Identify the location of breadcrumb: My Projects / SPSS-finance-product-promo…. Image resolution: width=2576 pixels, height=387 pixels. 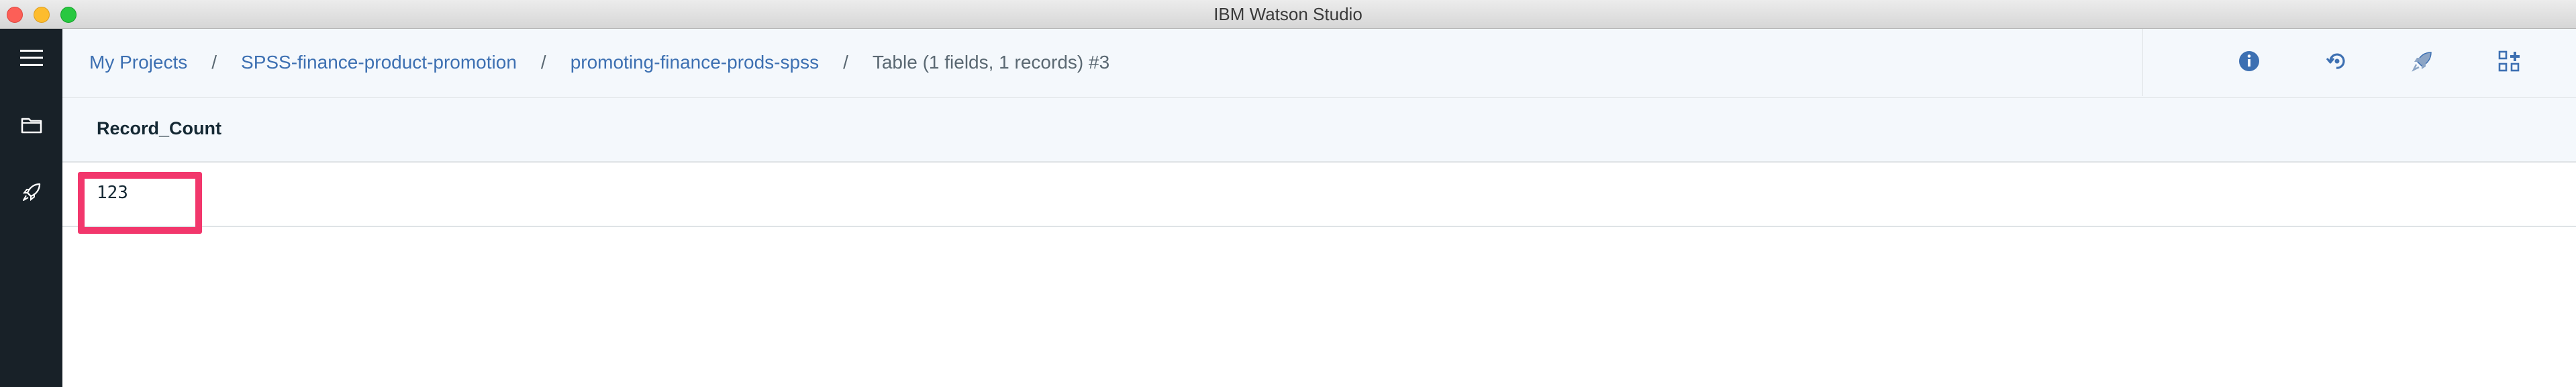
(599, 62).